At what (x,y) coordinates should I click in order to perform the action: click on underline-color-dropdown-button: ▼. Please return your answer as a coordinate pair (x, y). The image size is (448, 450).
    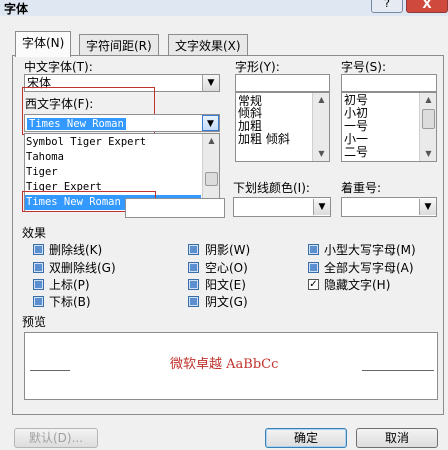
    Looking at the image, I should click on (321, 207).